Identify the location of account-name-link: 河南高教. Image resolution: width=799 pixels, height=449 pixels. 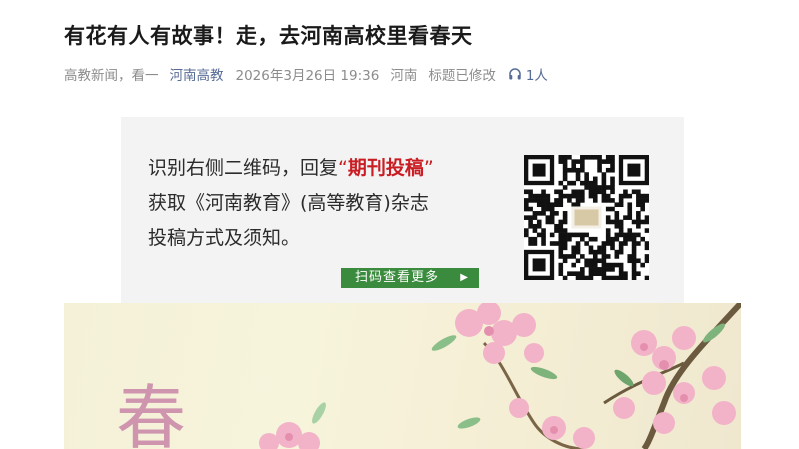
(197, 74).